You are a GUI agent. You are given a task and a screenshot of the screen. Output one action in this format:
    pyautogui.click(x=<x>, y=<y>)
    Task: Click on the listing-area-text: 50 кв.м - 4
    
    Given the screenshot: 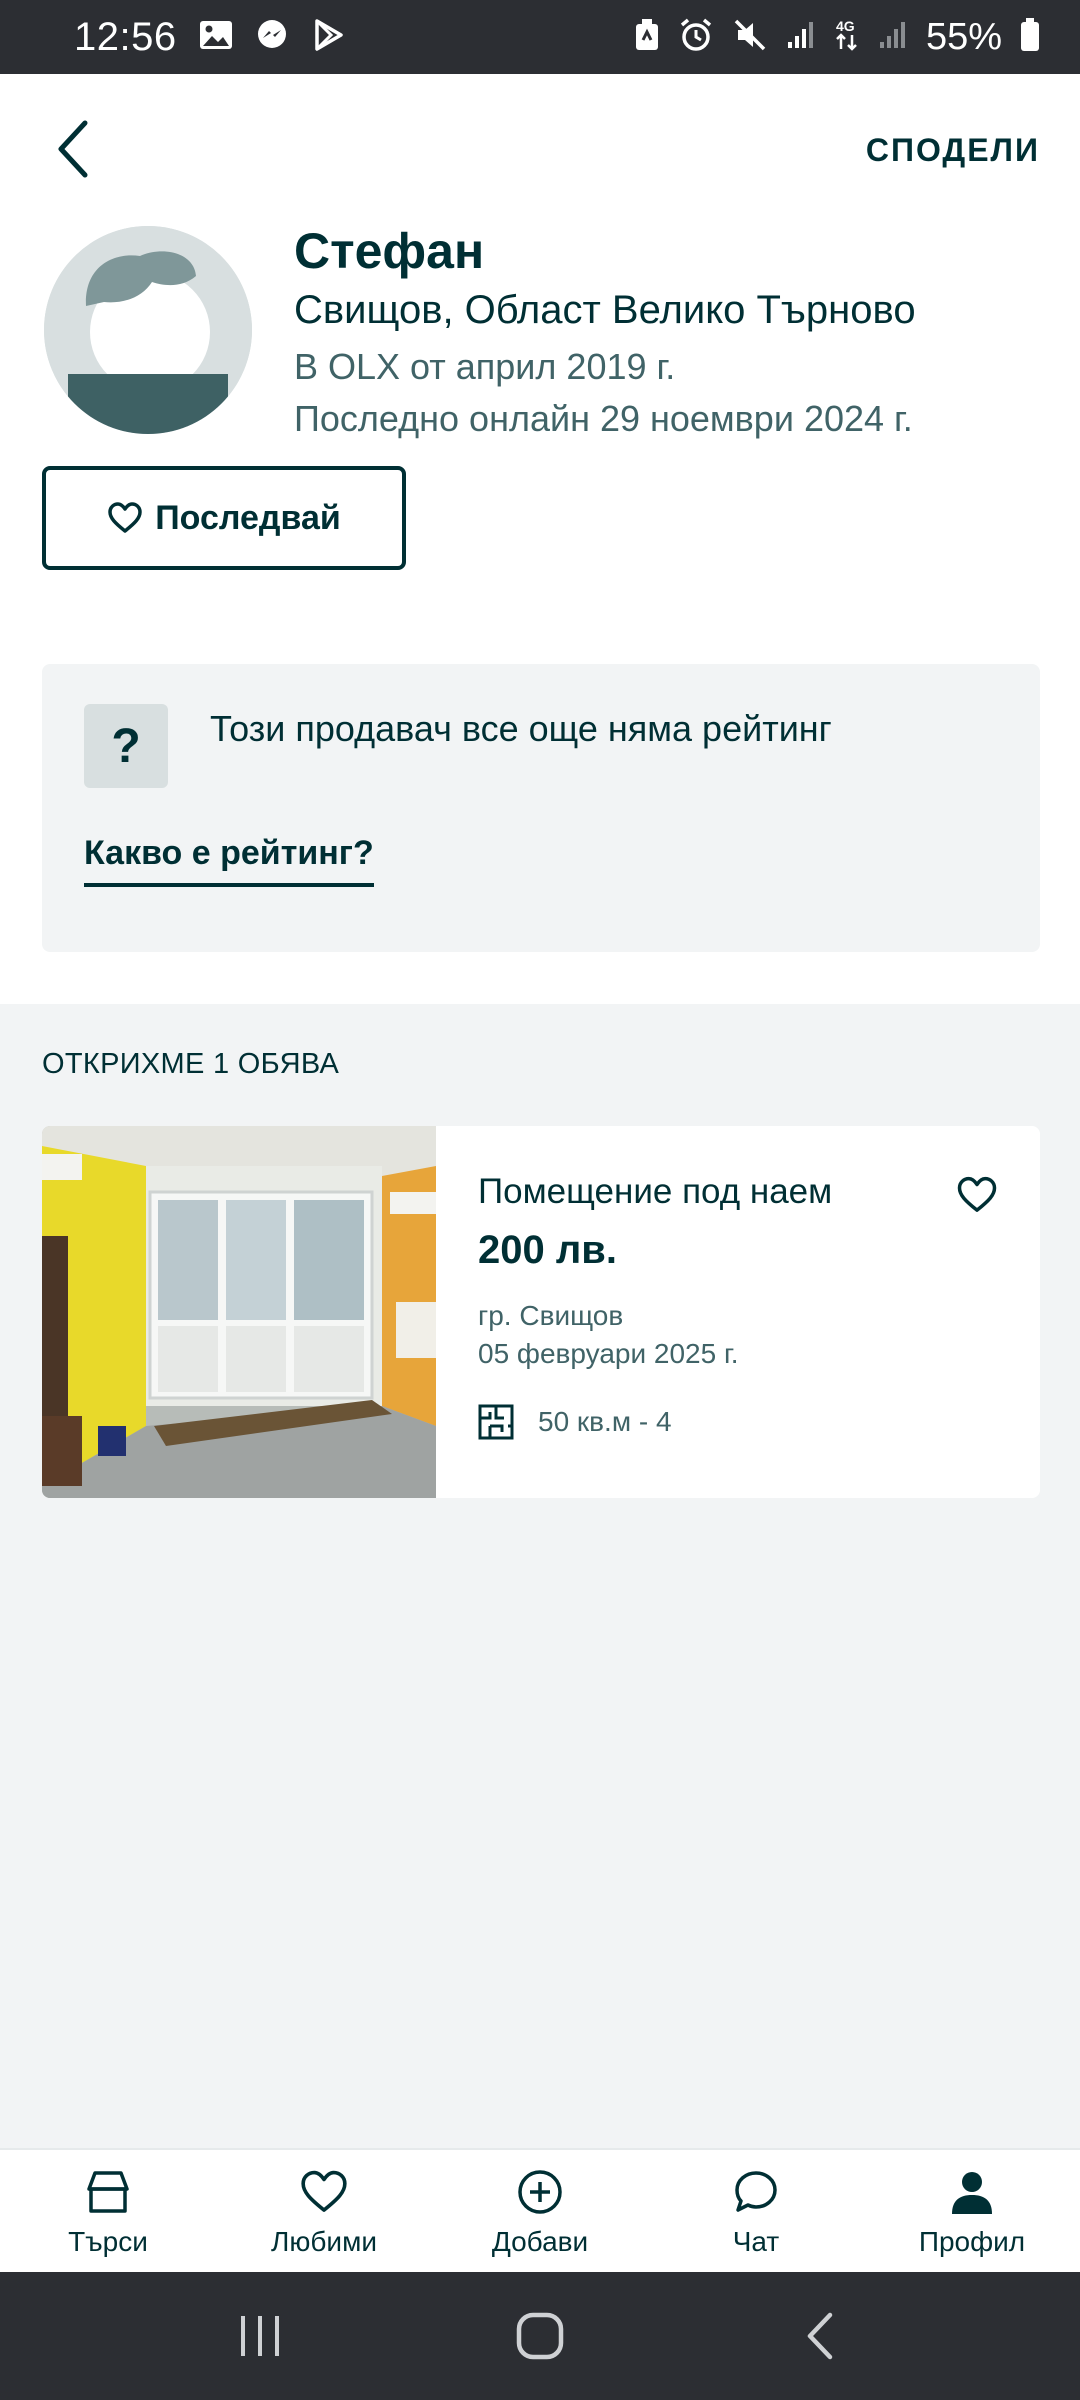 What is the action you would take?
    pyautogui.click(x=605, y=1421)
    